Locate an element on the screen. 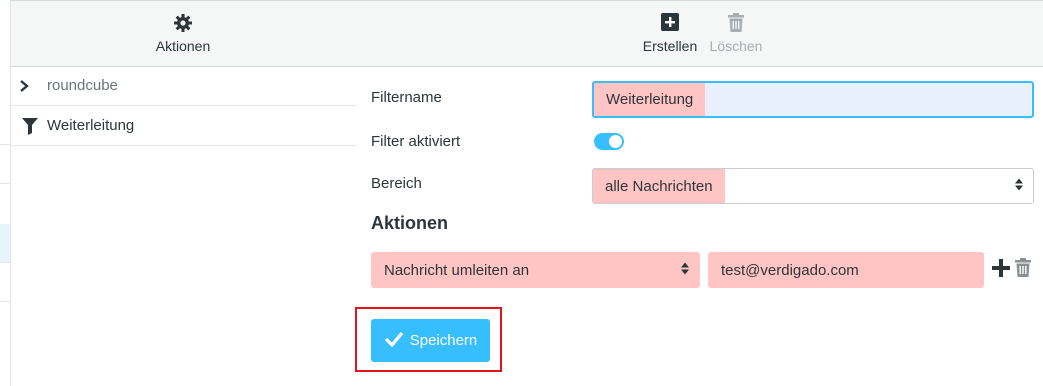 This screenshot has width=1043, height=386. filtername-value: Weiterleitung is located at coordinates (650, 99).